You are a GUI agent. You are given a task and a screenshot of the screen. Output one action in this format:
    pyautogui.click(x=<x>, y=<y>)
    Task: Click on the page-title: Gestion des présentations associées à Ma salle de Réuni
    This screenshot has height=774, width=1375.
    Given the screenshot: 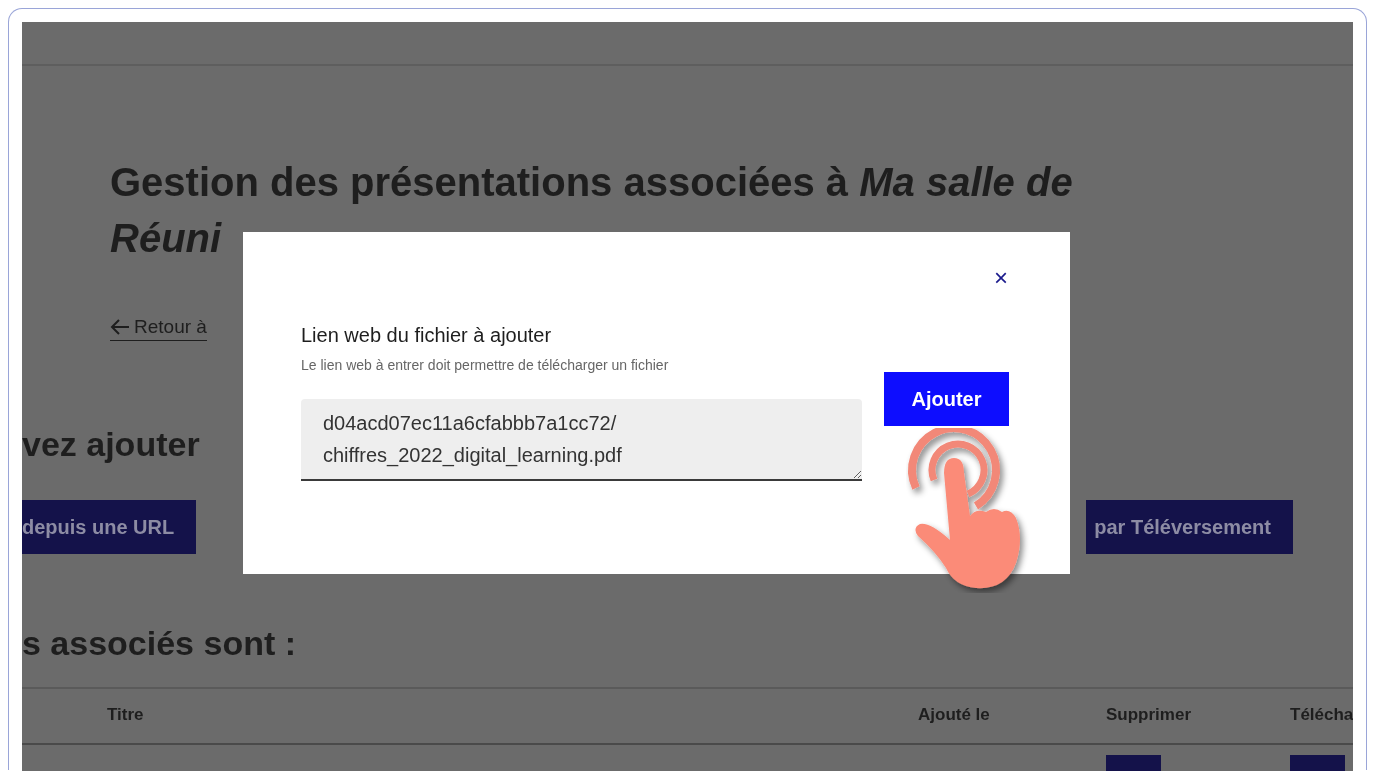 What is the action you would take?
    pyautogui.click(x=592, y=210)
    